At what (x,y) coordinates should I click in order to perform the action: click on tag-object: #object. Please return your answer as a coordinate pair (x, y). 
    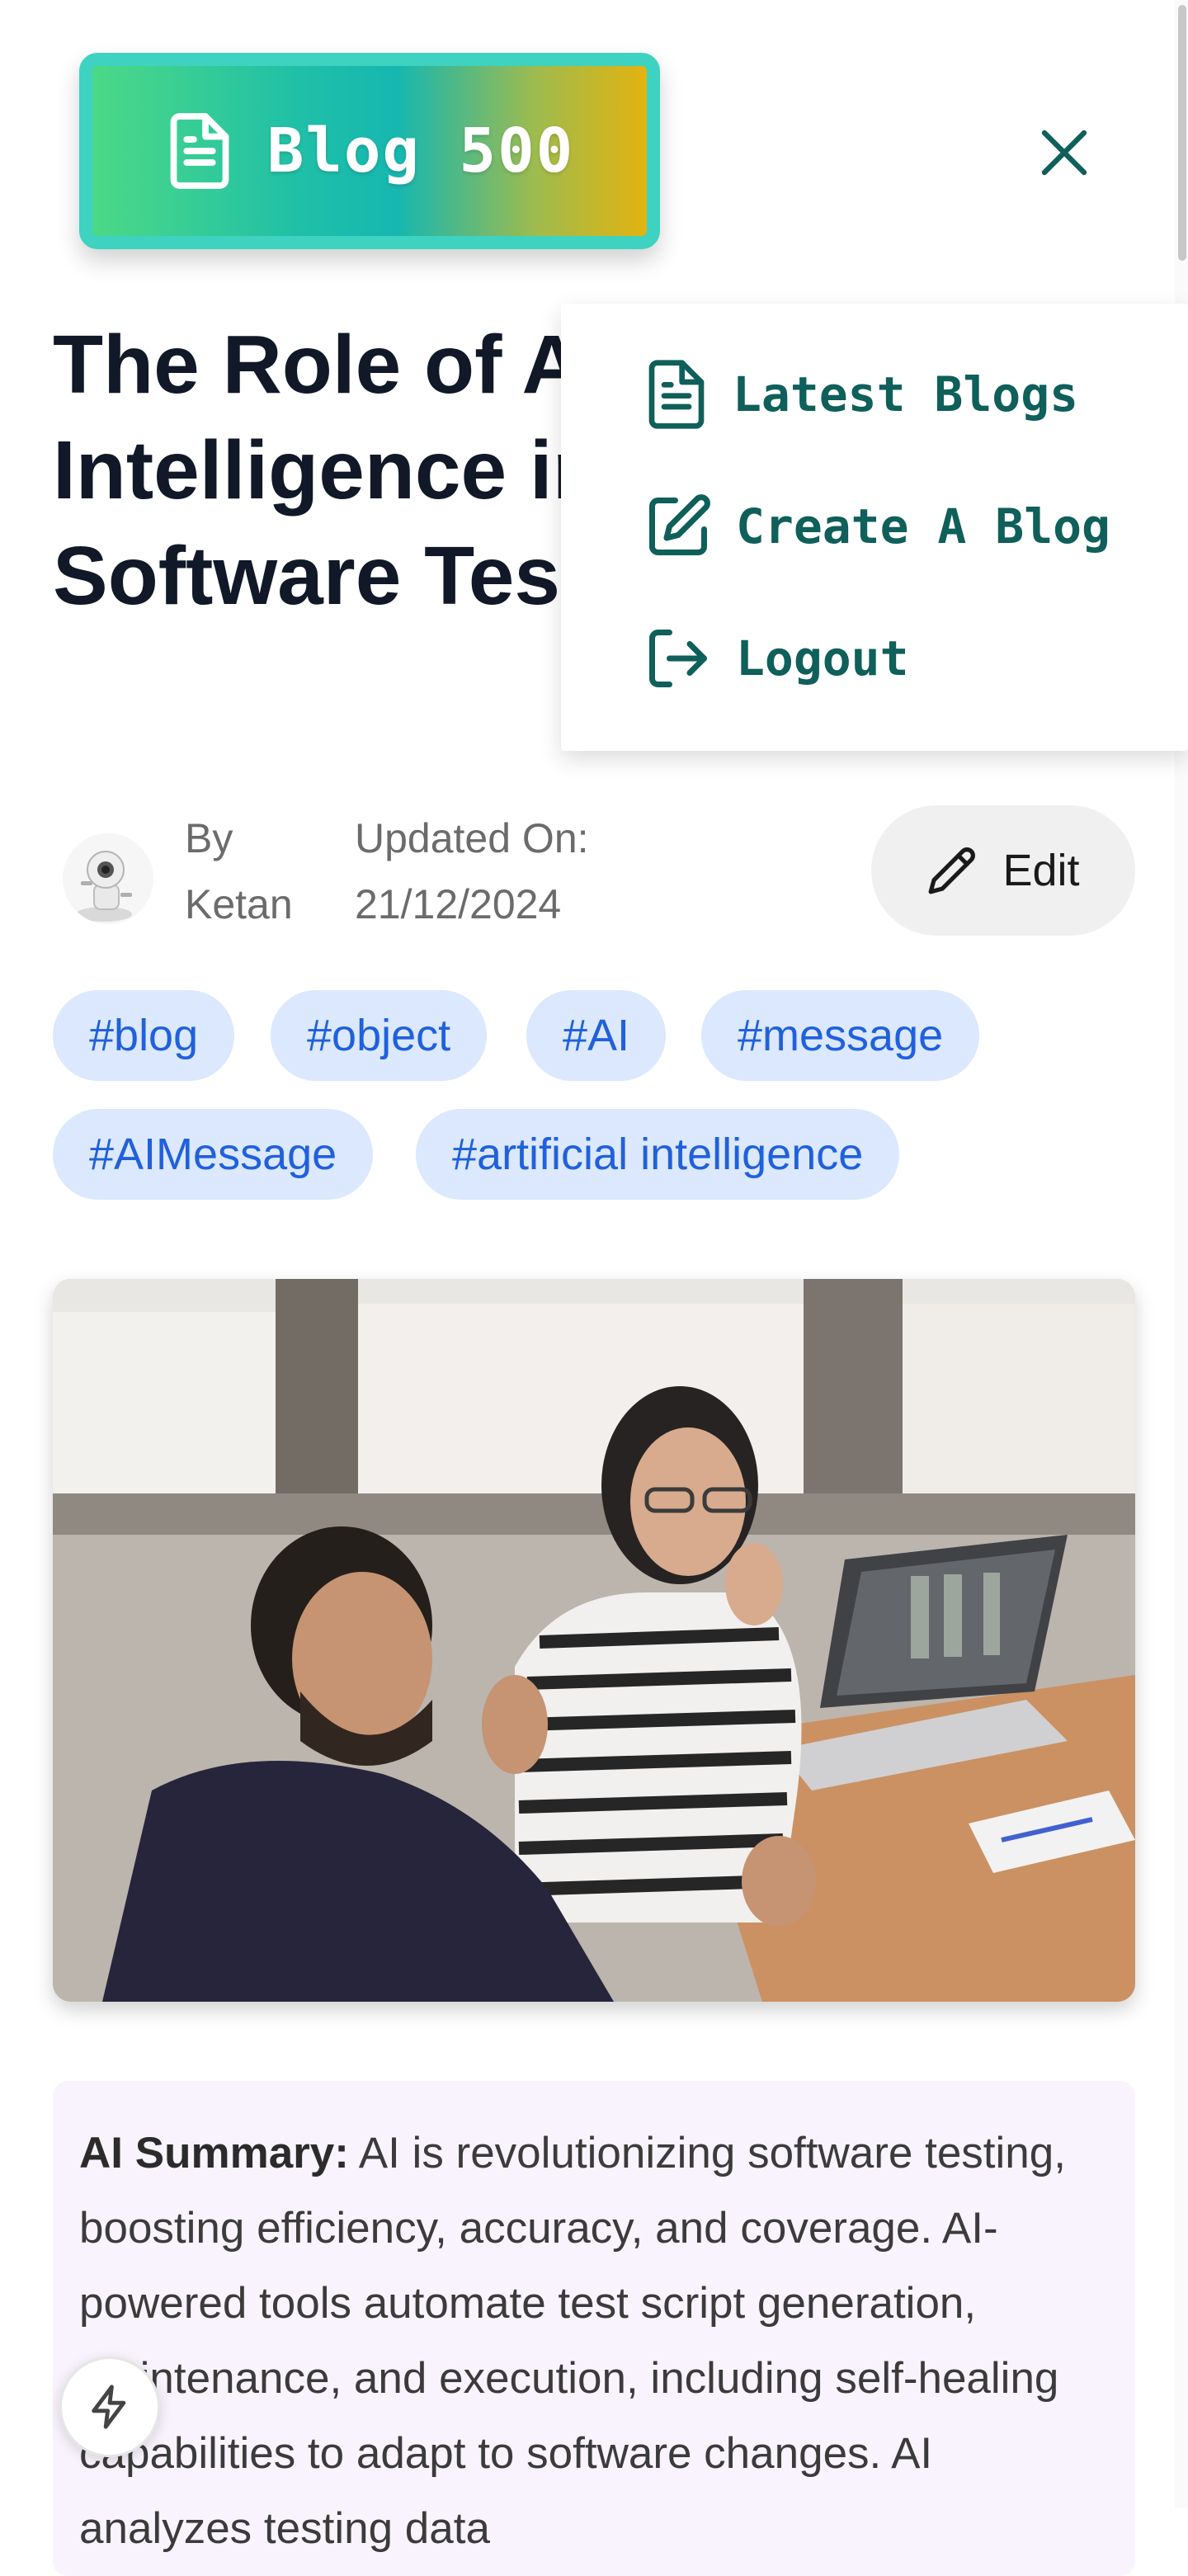
    Looking at the image, I should click on (379, 1035).